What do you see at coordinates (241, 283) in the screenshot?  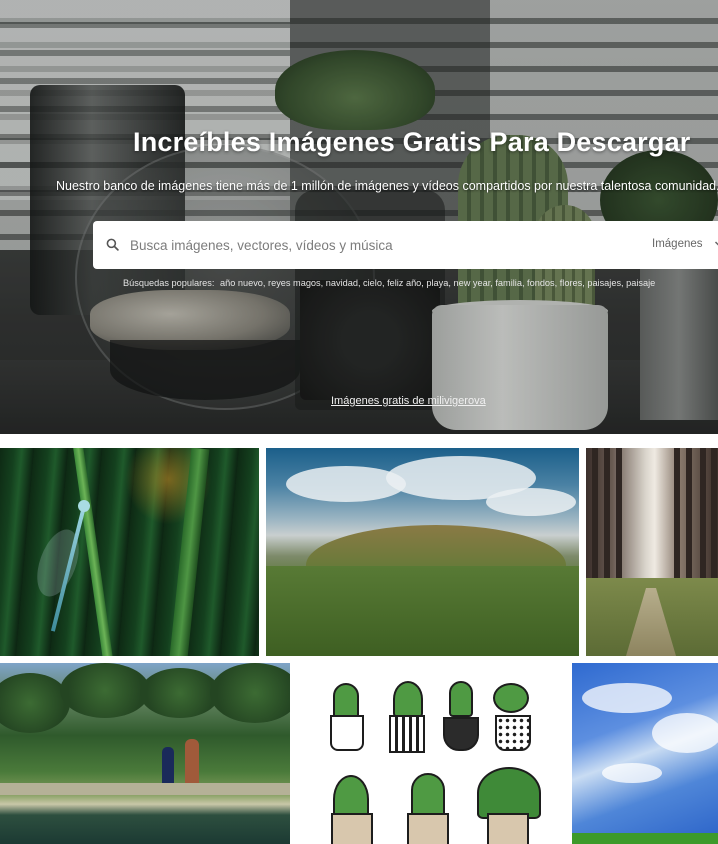 I see `popular-search-link: año nuevo` at bounding box center [241, 283].